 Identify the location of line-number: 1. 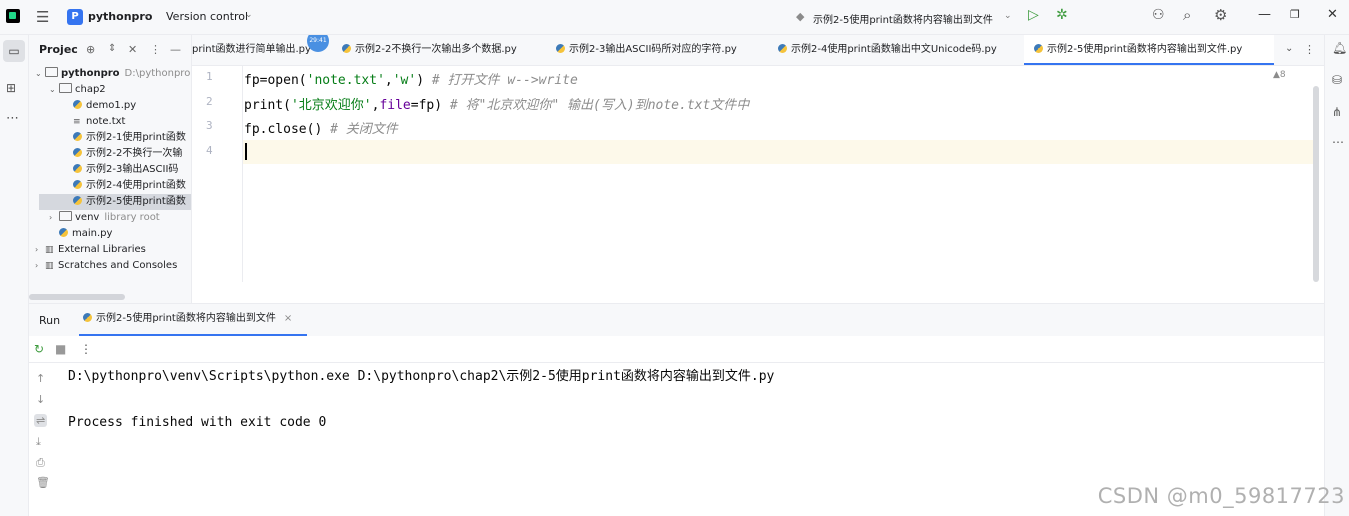
(209, 76).